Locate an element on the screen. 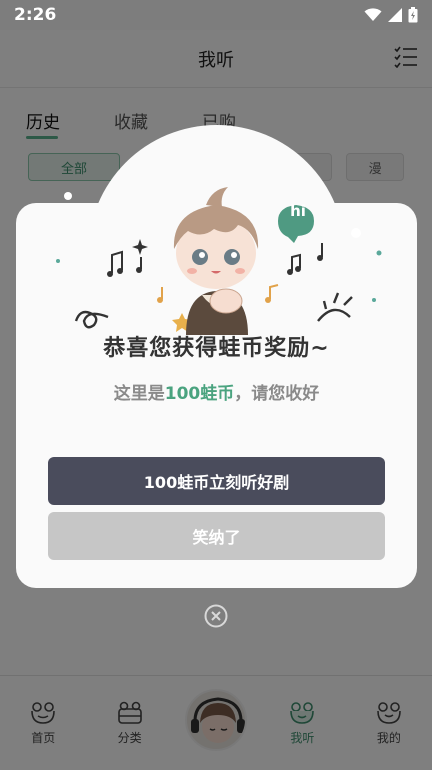 The height and width of the screenshot is (770, 432). wifi-icon is located at coordinates (373, 14).